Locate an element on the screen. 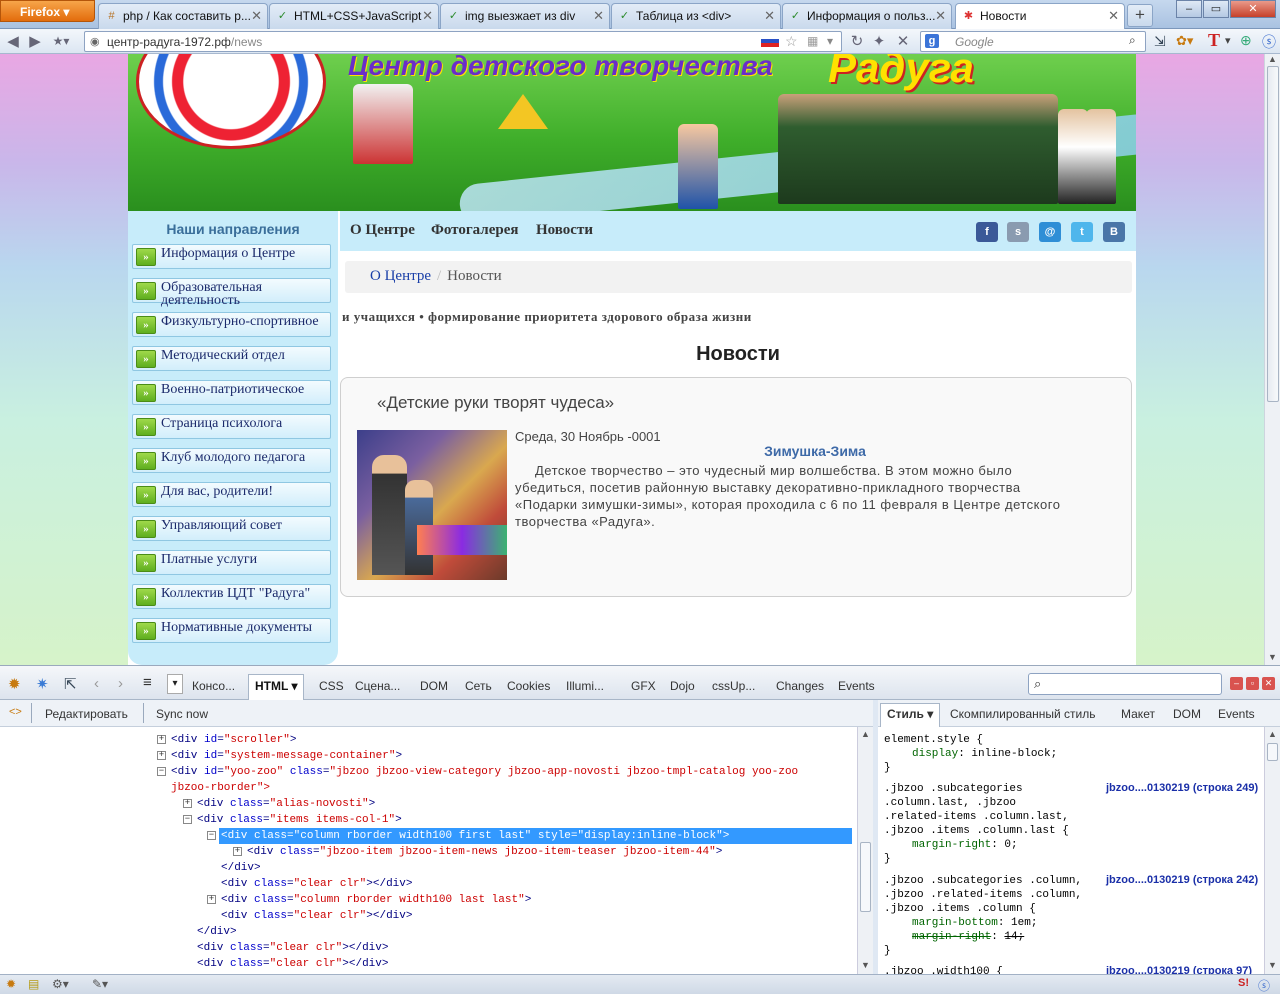 Image resolution: width=1280 pixels, height=994 pixels. text-tool-icon: T is located at coordinates (1214, 40).